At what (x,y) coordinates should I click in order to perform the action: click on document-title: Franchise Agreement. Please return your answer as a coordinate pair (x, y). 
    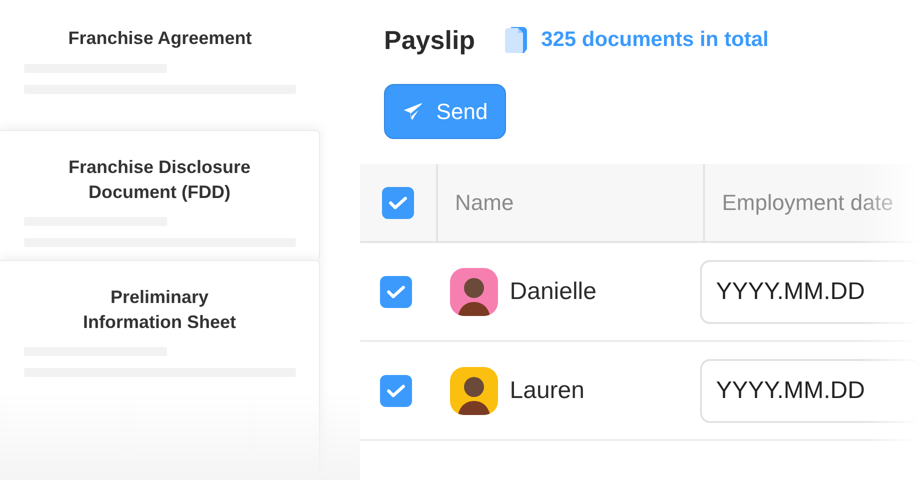
    Looking at the image, I should click on (160, 38).